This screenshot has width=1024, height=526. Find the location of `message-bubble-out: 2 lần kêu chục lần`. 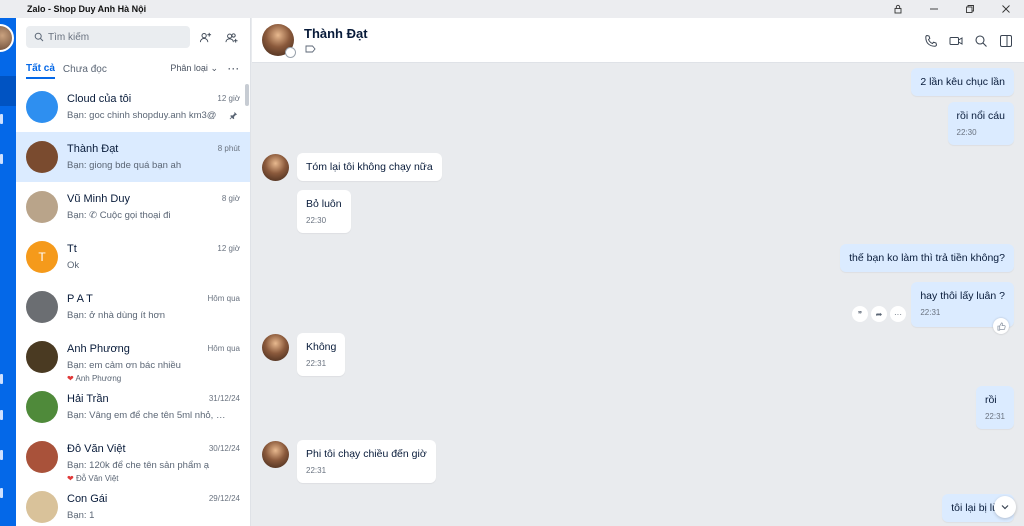

message-bubble-out: 2 lần kêu chục lần is located at coordinates (962, 82).